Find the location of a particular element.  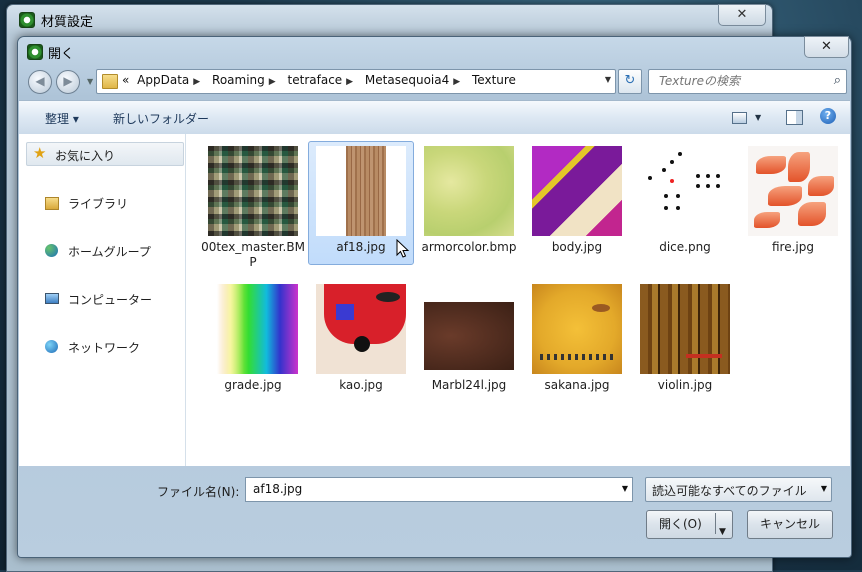

mouse-cursor-icon is located at coordinates (403, 248).